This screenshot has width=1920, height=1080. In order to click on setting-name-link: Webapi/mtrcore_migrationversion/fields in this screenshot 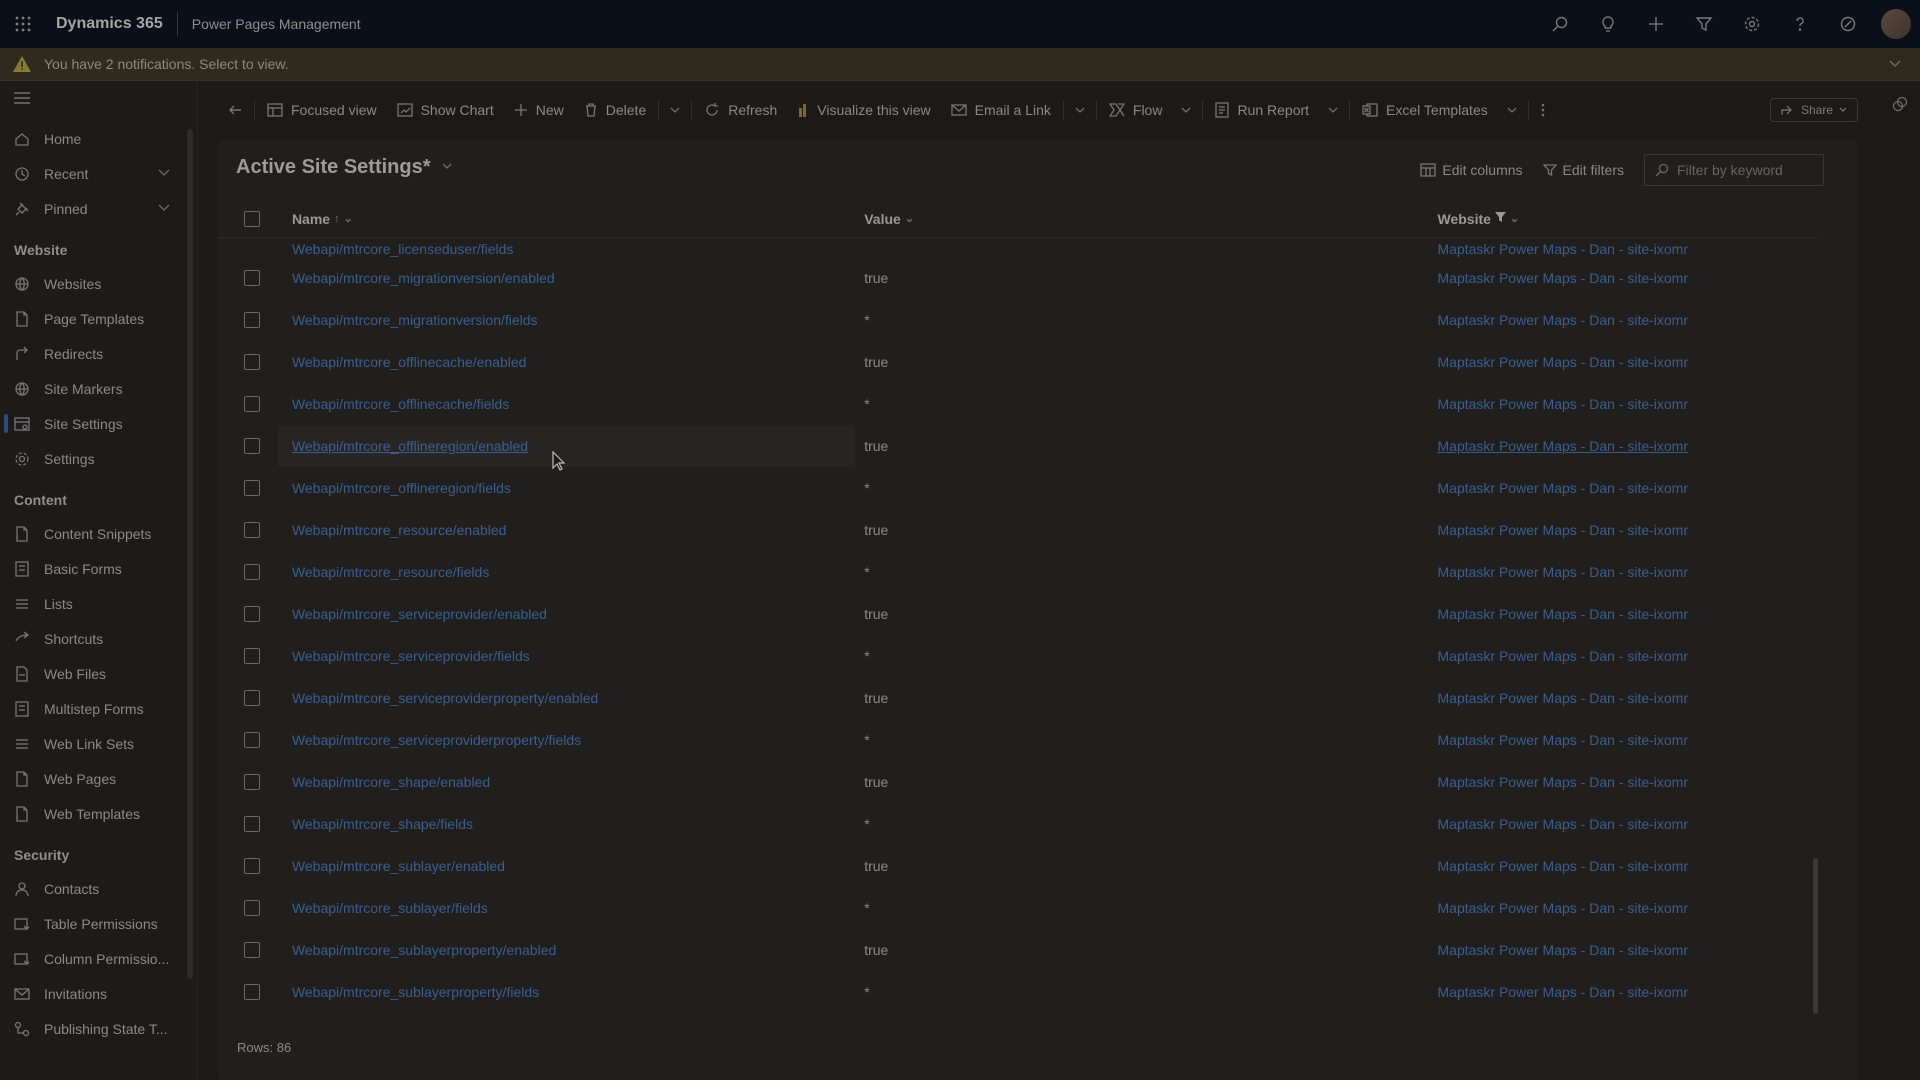, I will do `click(415, 320)`.